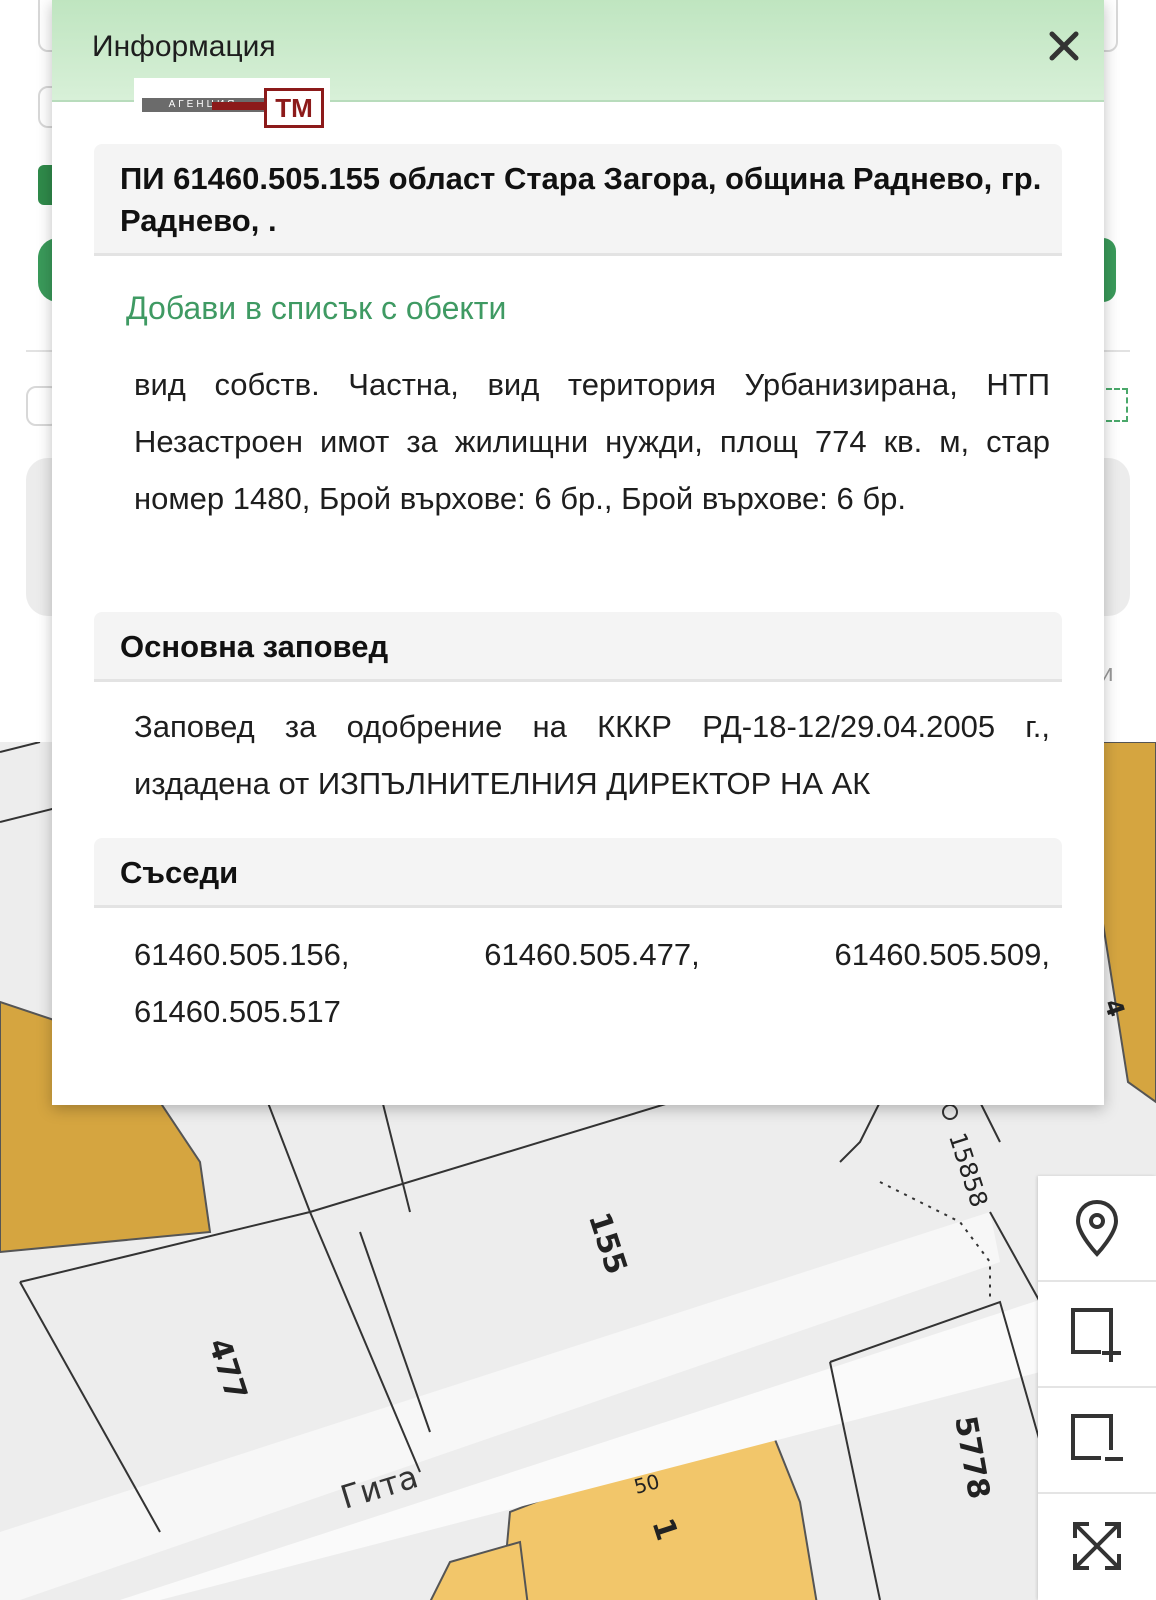 The height and width of the screenshot is (1600, 1156). I want to click on map-toolbar, so click(1097, 1388).